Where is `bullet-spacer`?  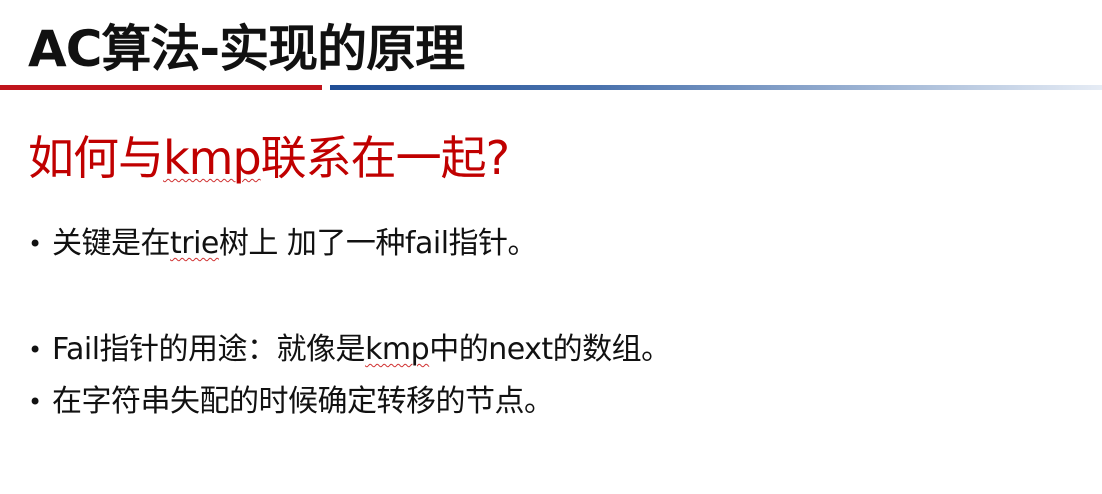 bullet-spacer is located at coordinates (349, 297).